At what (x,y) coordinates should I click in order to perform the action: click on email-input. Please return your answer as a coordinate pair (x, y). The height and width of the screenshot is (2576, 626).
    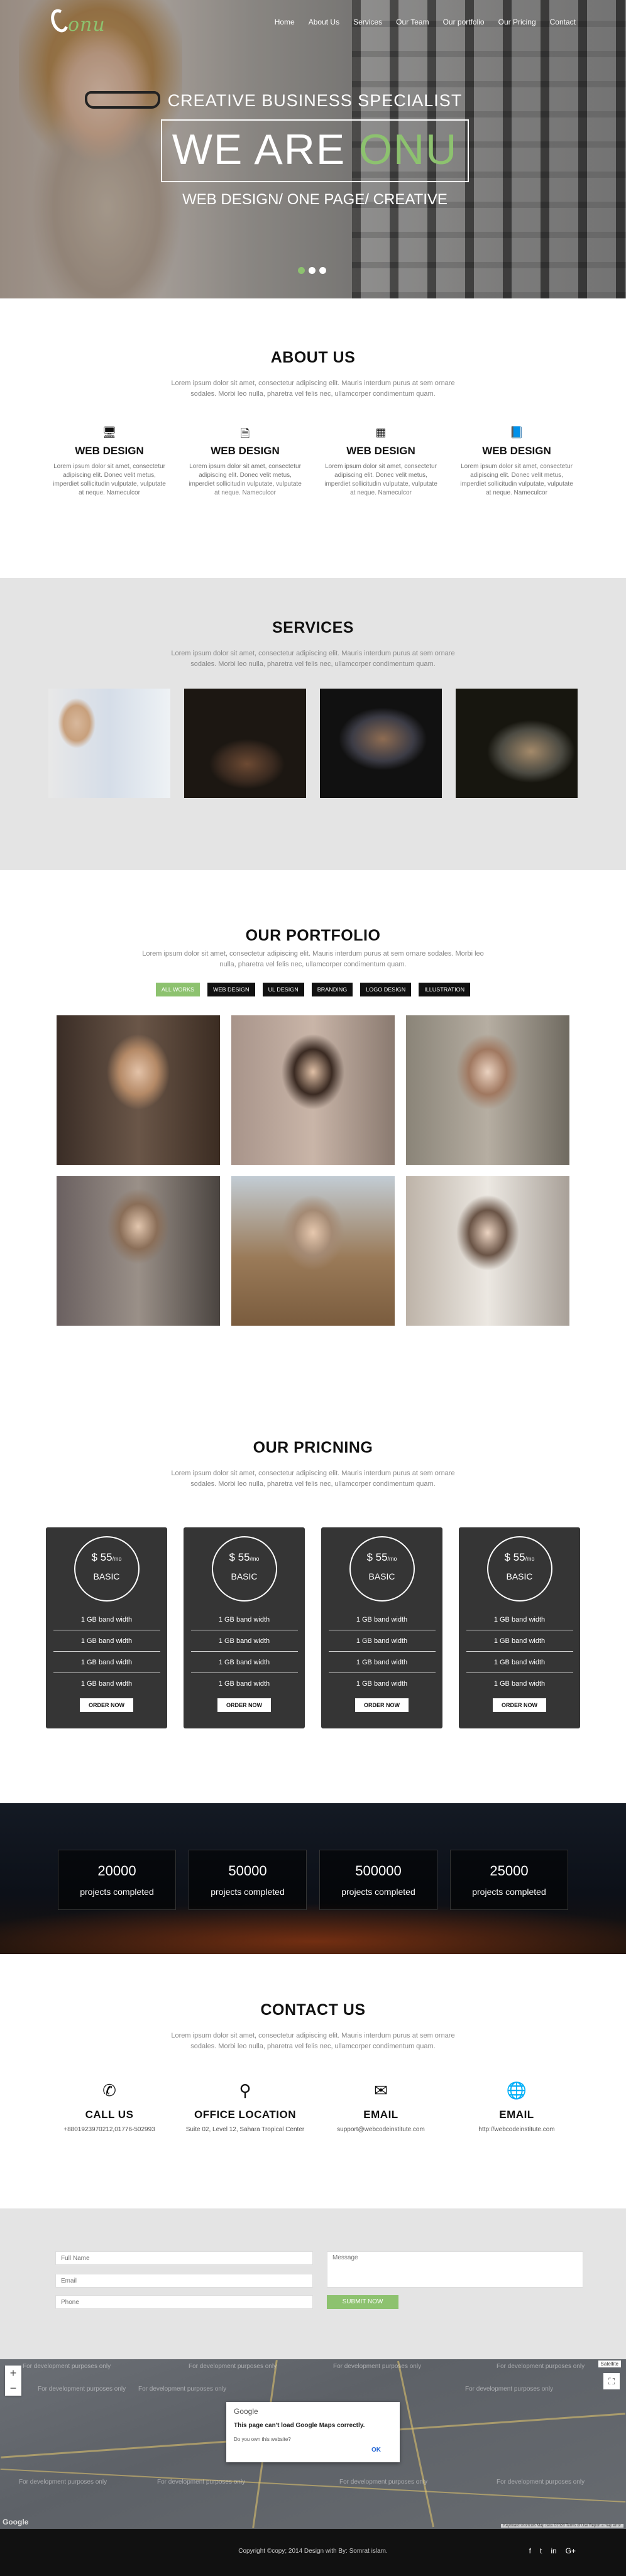
    Looking at the image, I should click on (184, 2281).